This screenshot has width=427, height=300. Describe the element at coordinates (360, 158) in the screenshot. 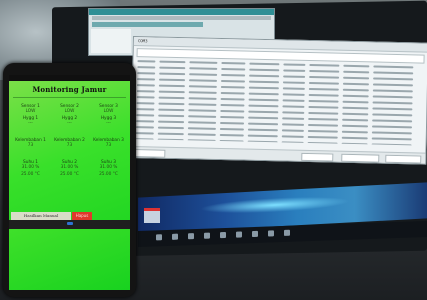

I see `baud-rate-select` at that location.